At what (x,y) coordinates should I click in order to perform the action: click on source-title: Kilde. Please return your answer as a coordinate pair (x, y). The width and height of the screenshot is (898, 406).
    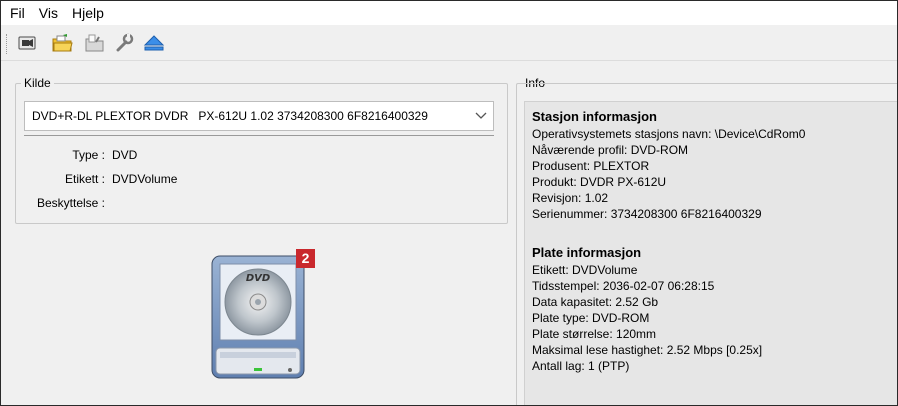
    Looking at the image, I should click on (37, 83).